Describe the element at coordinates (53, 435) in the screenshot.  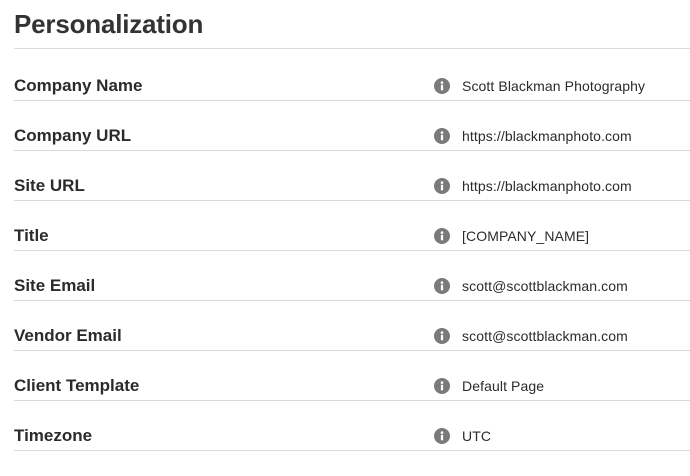
I see `setting-label: Timezone` at that location.